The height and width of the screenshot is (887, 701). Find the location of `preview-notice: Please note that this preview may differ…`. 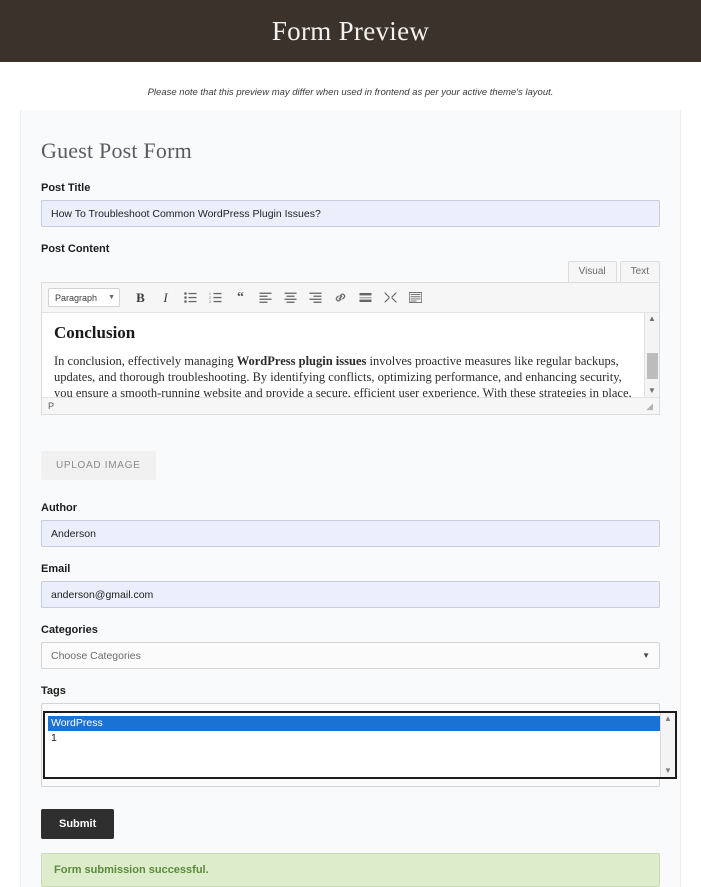

preview-notice: Please note that this preview may differ… is located at coordinates (350, 92).